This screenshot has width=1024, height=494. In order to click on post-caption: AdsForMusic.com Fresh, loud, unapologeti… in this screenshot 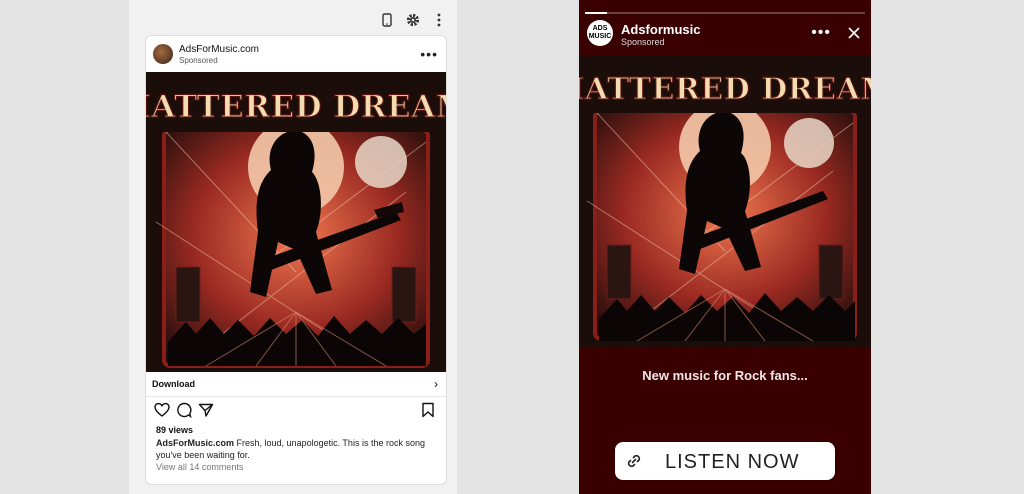, I will do `click(297, 449)`.